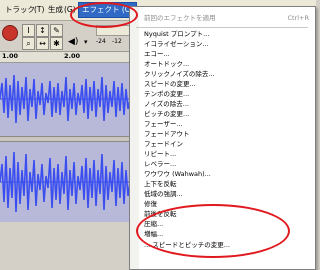  Describe the element at coordinates (150, 204) in the screenshot. I see `menu-item: 修復` at that location.